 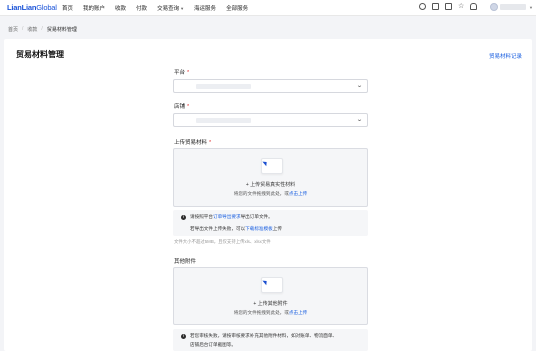 I want to click on file-size-hint: 文件大小不超过5MB，且仅支持上传xls、xlsx文件, so click(x=222, y=241).